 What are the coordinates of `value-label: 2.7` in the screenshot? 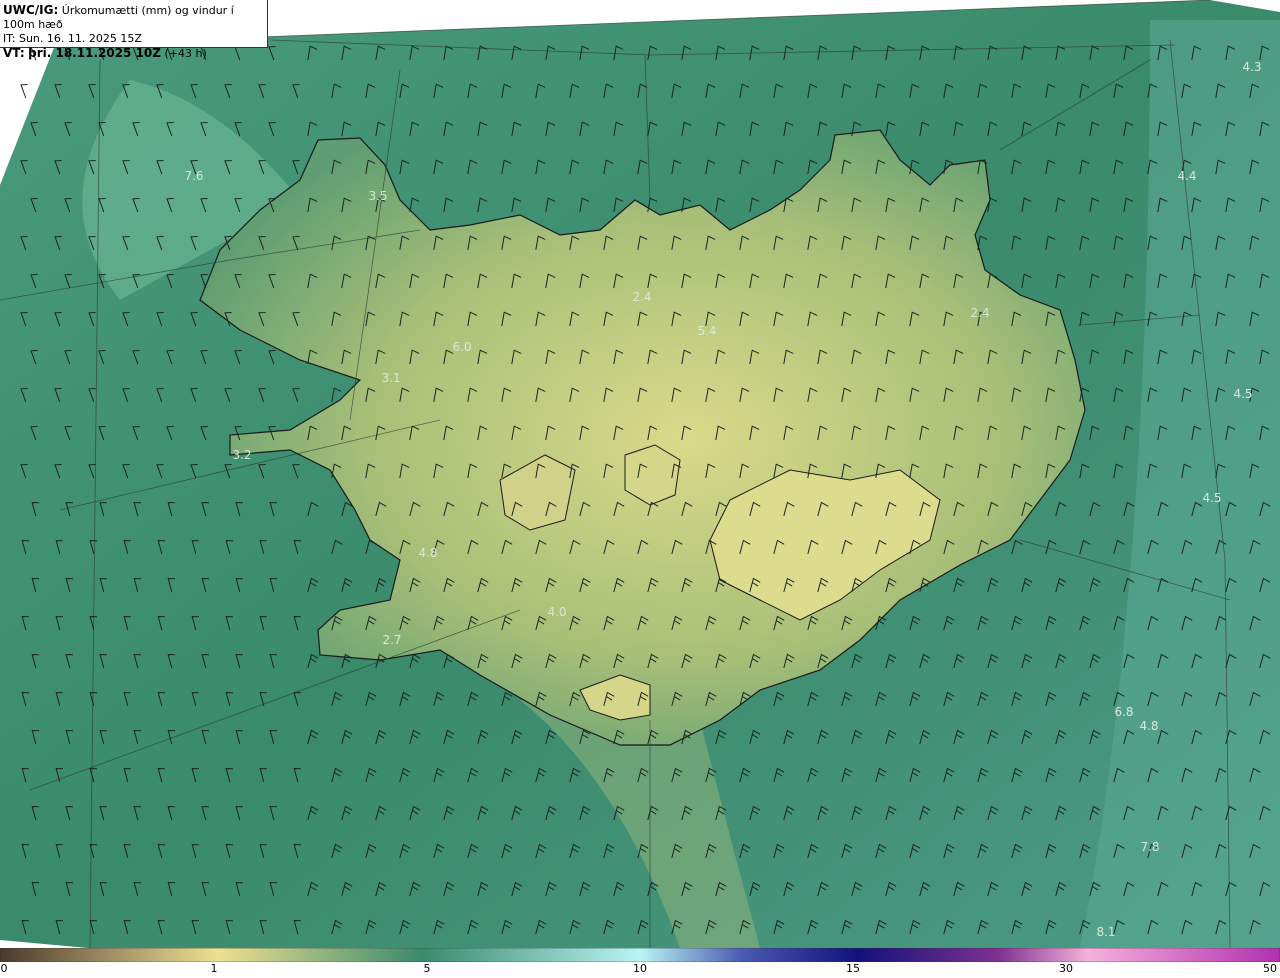 It's located at (392, 640).